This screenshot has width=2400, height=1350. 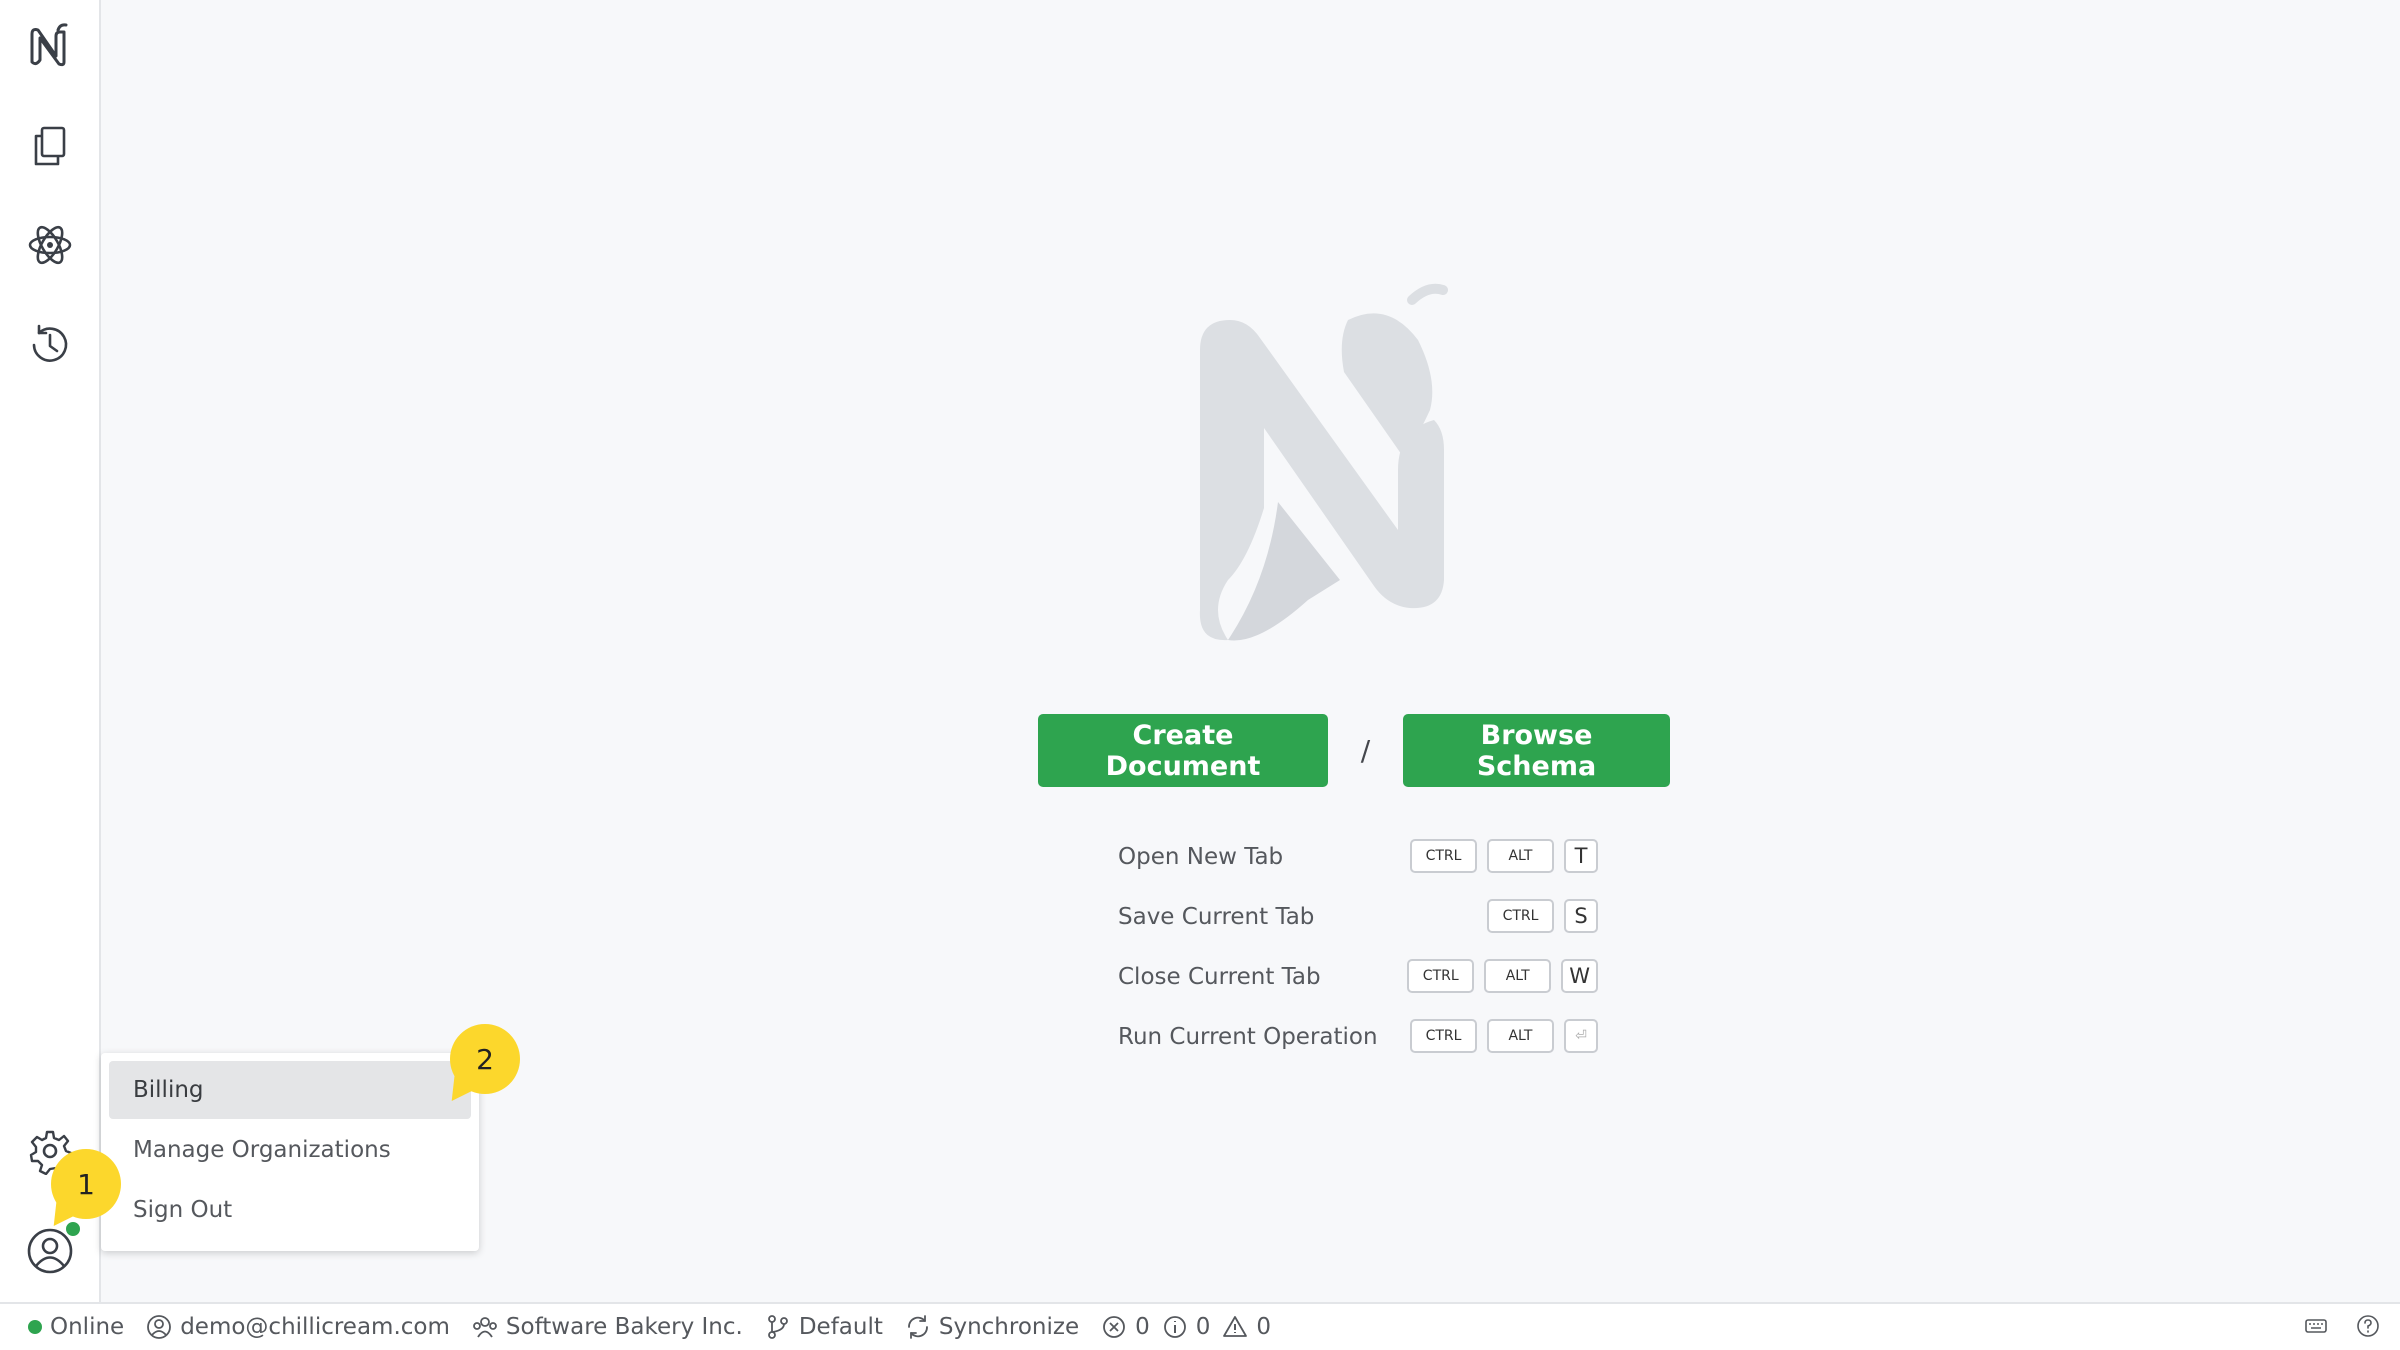 I want to click on documents-icon, so click(x=50, y=146).